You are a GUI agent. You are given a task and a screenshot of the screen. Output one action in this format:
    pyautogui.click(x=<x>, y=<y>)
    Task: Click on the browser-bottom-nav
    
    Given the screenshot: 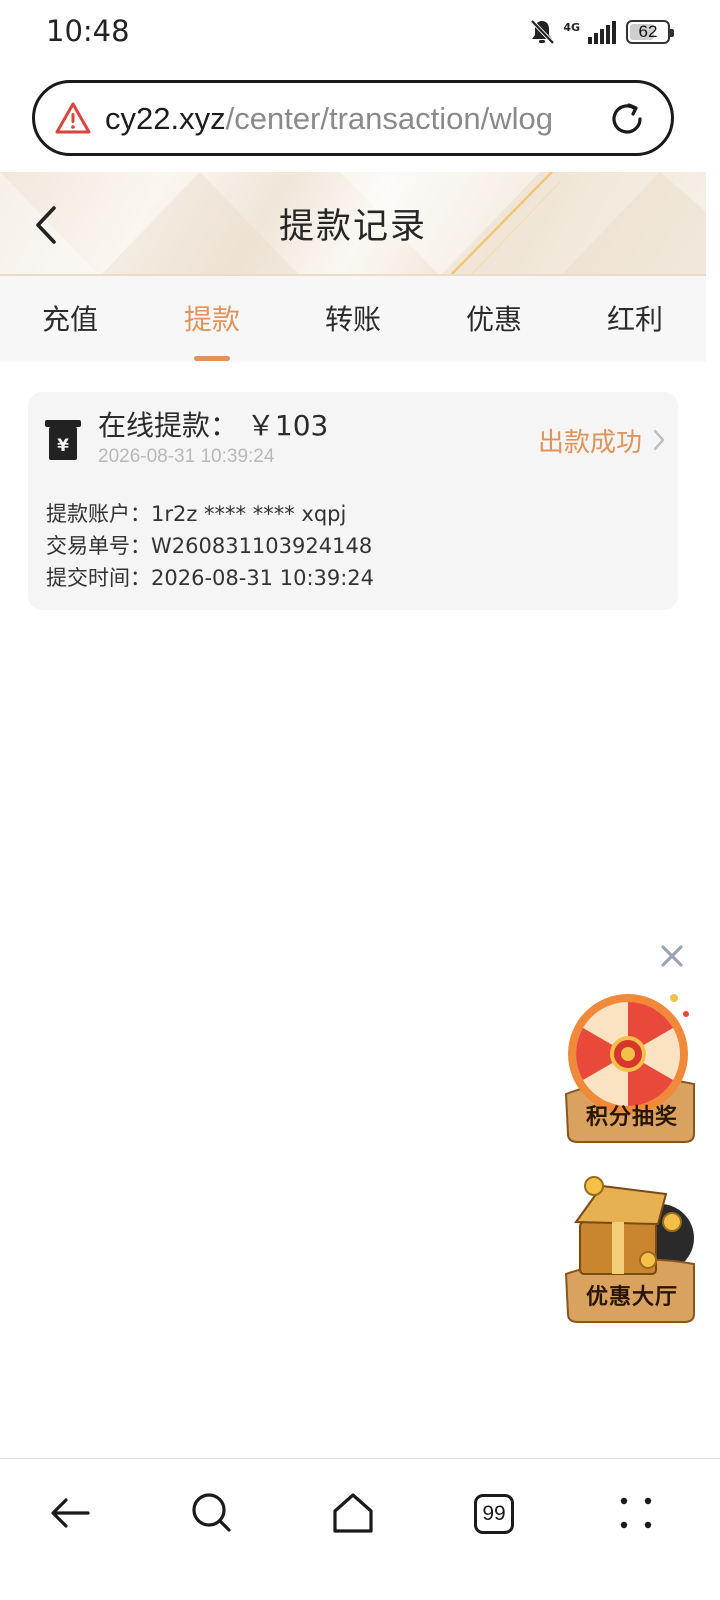 What is the action you would take?
    pyautogui.click(x=360, y=1529)
    